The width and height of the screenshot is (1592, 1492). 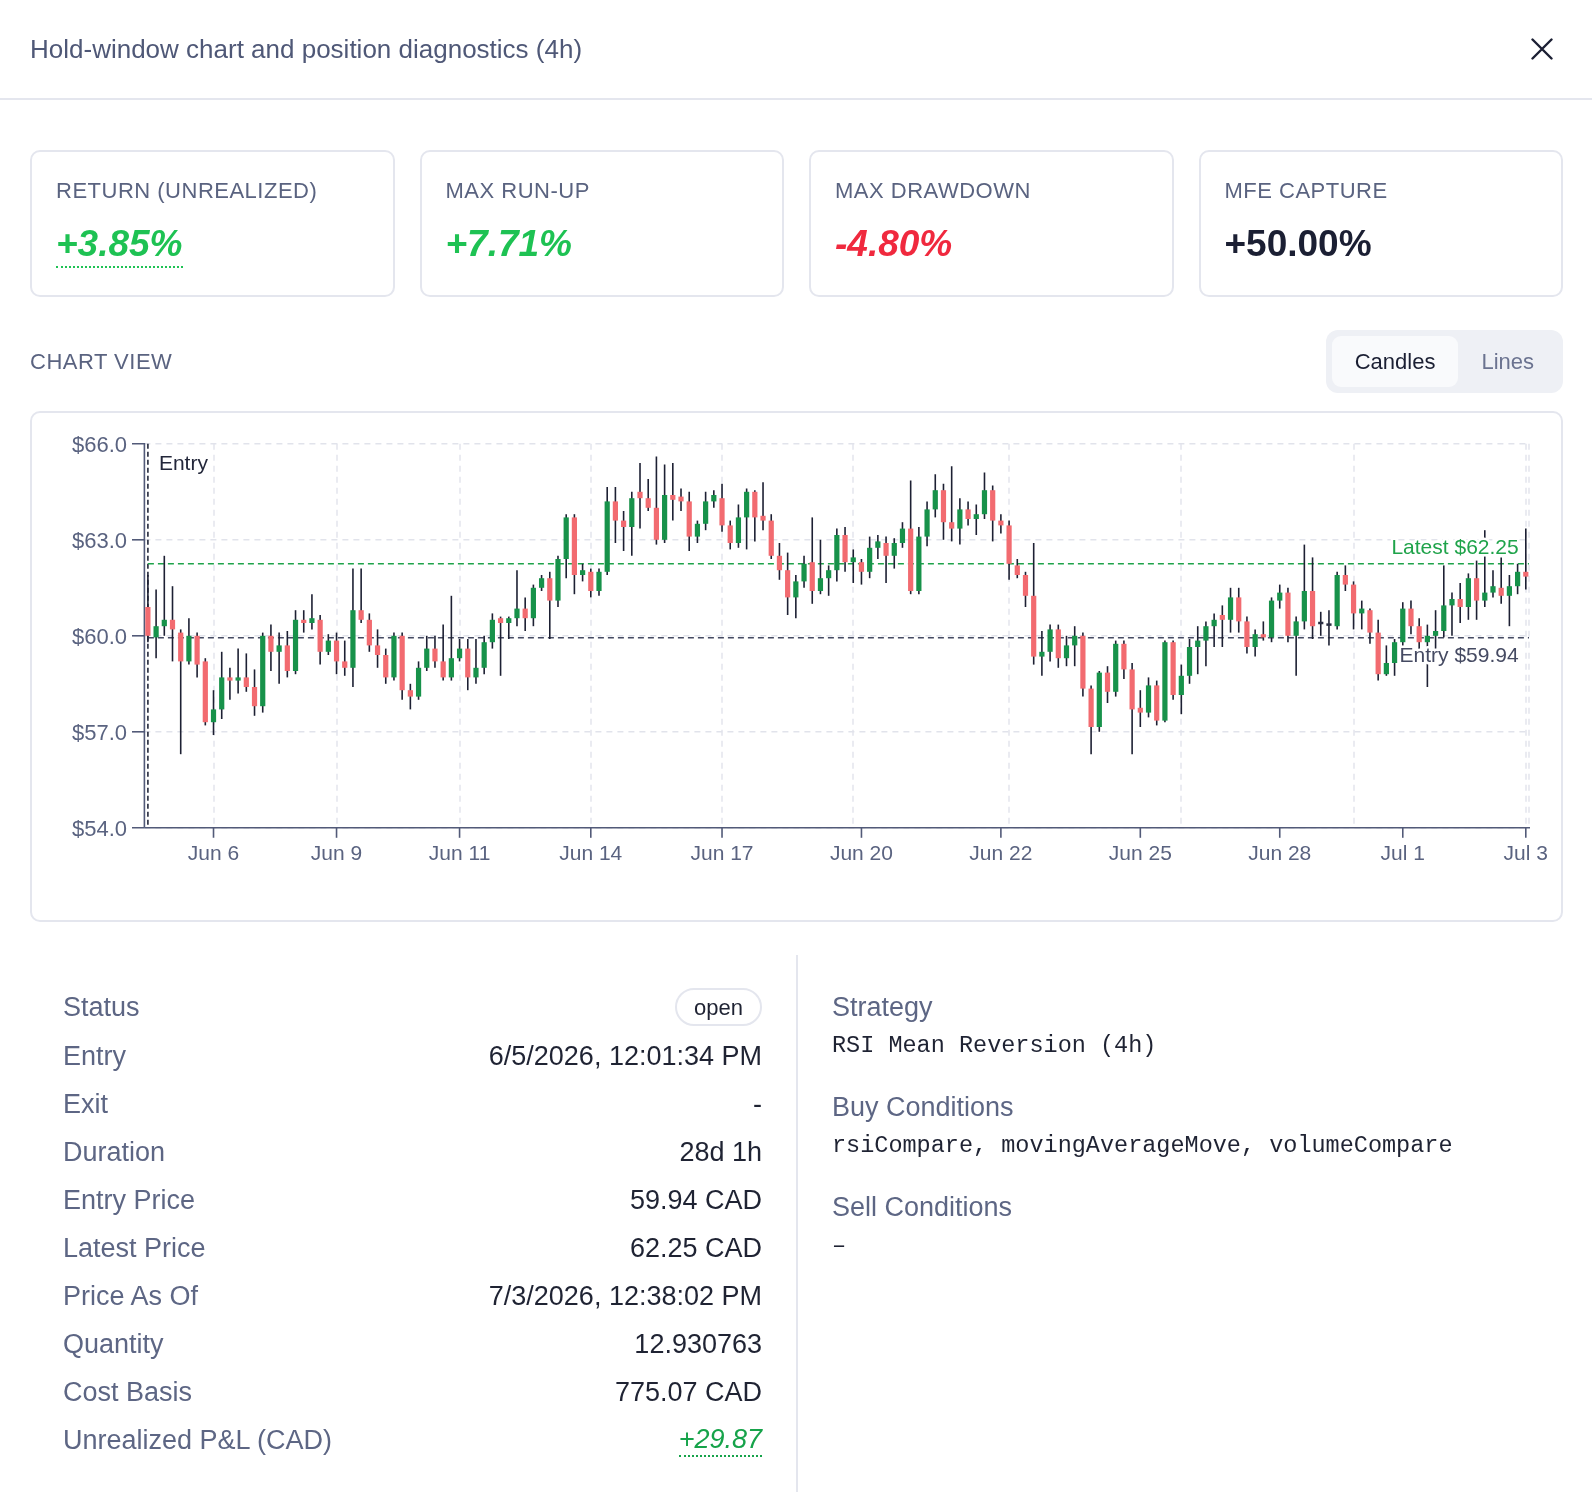 What do you see at coordinates (213, 853) in the screenshot?
I see `x-axis-label: Jun 6` at bounding box center [213, 853].